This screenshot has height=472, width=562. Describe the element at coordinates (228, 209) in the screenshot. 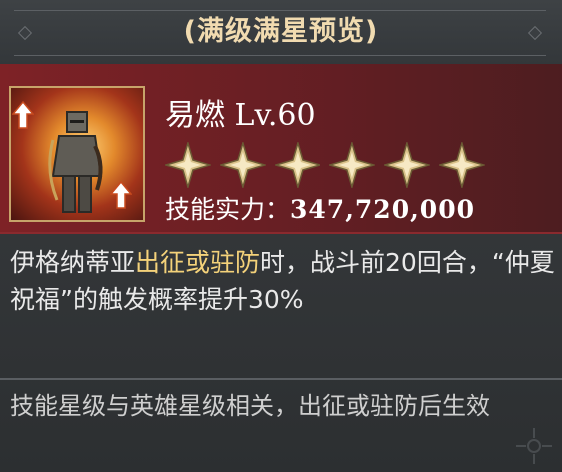

I see `skill-power-label: 技能实力：` at that location.